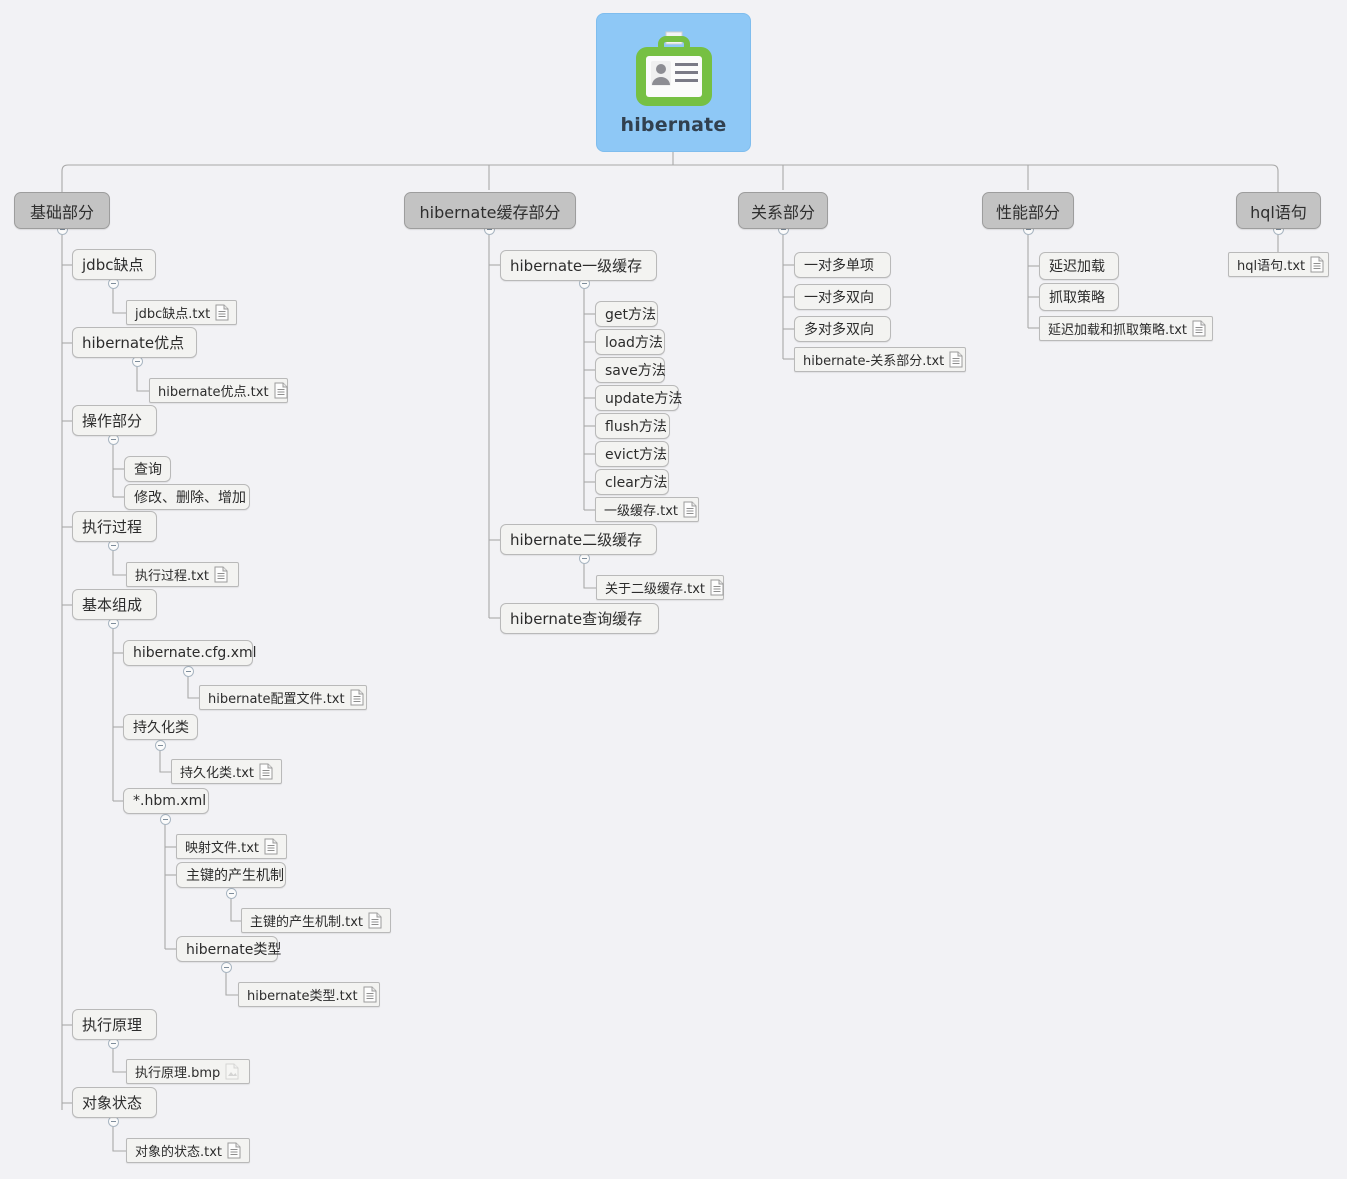 This screenshot has width=1347, height=1179. I want to click on collapse-toggle-pk-gen, so click(231, 893).